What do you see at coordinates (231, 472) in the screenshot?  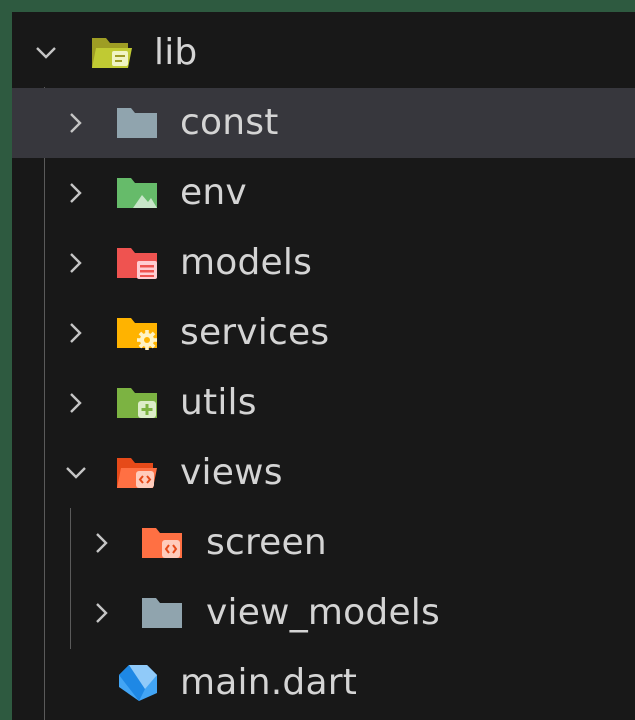 I see `tree-item-label: views` at bounding box center [231, 472].